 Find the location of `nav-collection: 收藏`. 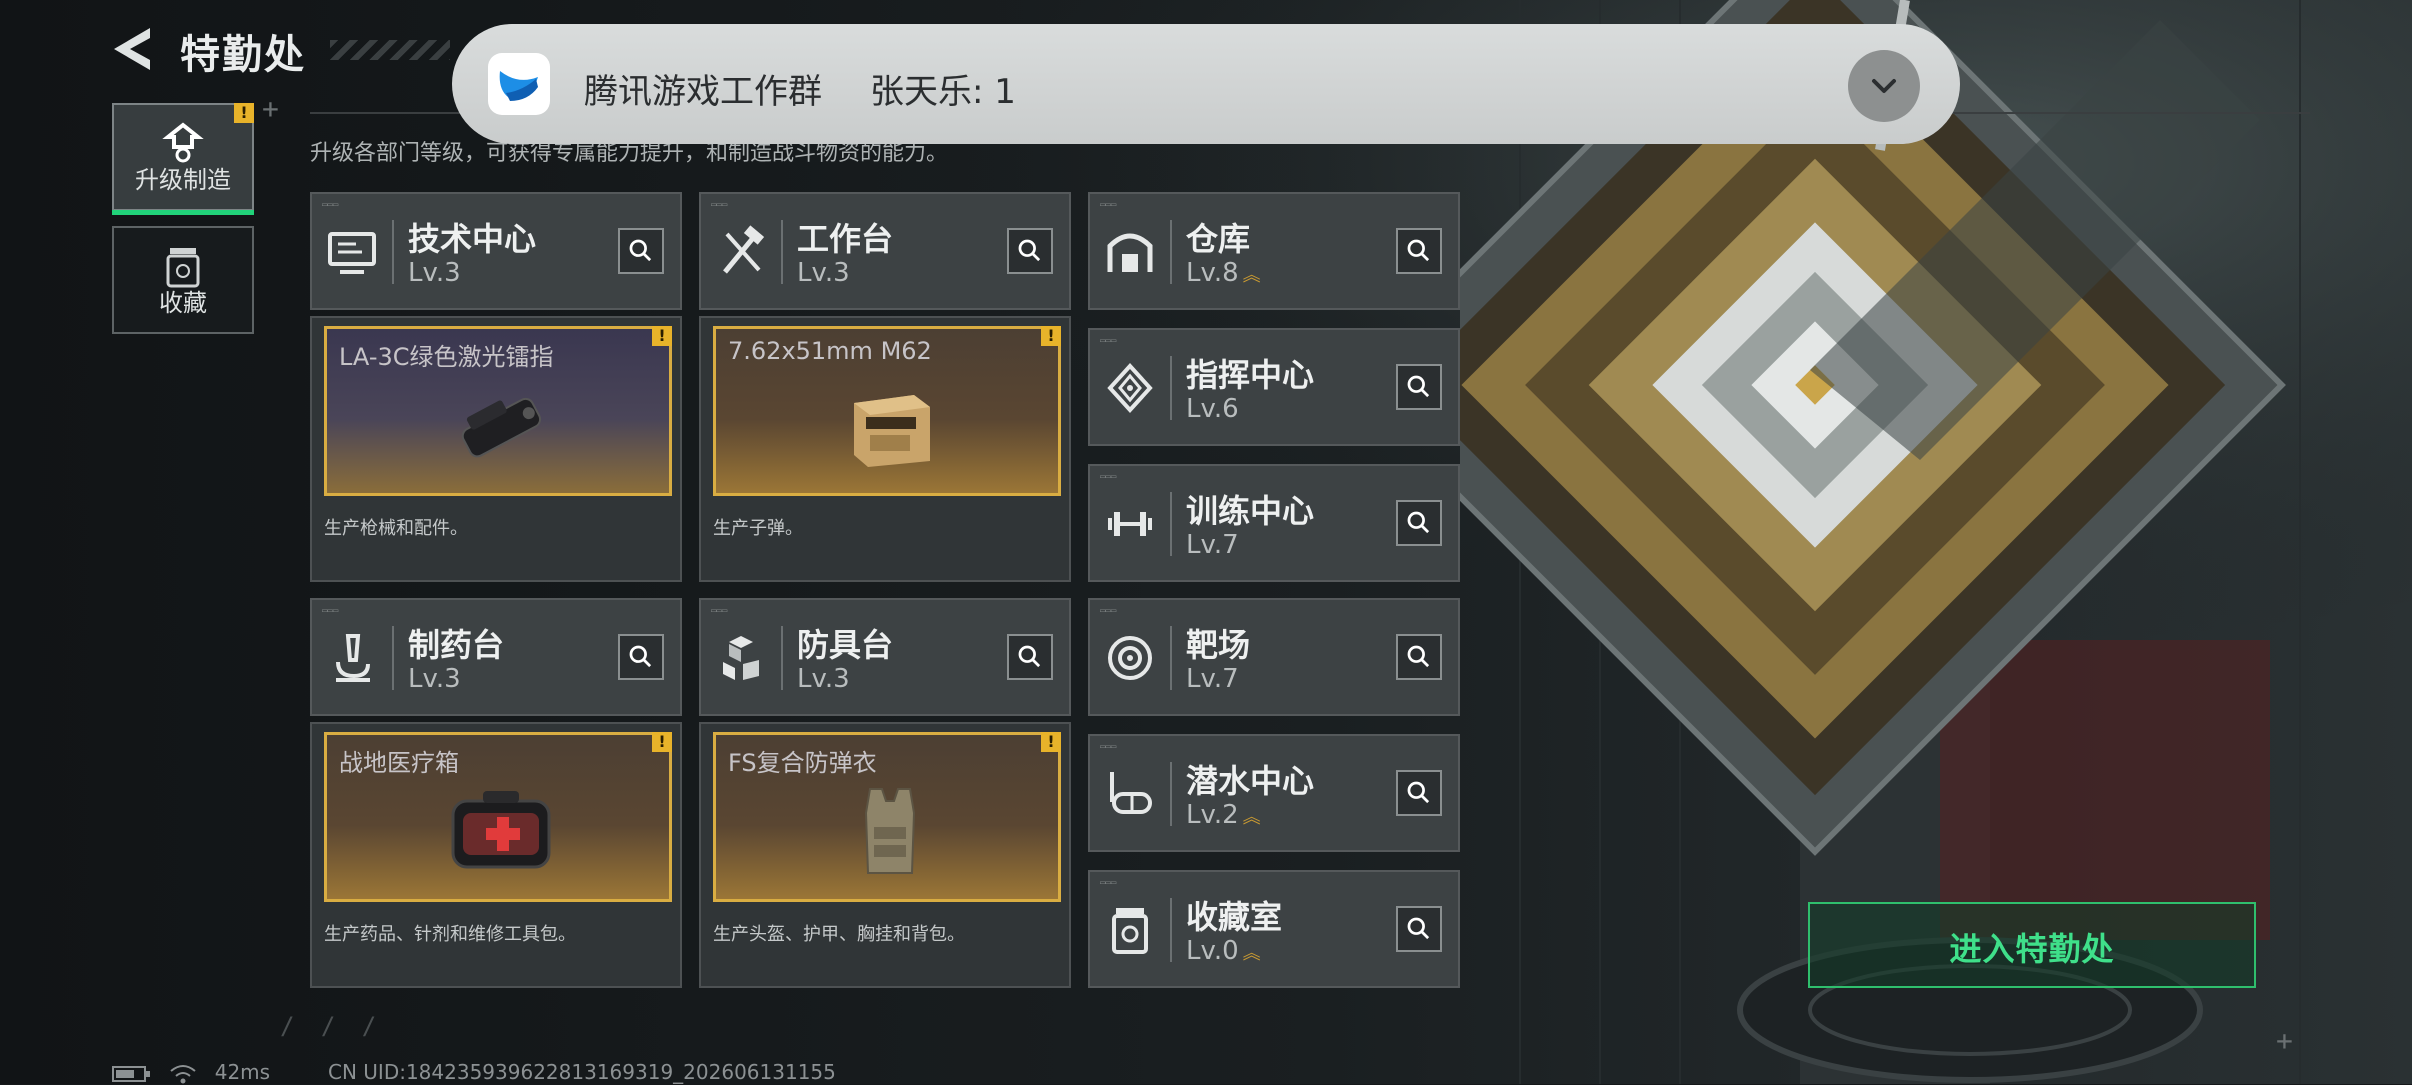

nav-collection: 收藏 is located at coordinates (183, 280).